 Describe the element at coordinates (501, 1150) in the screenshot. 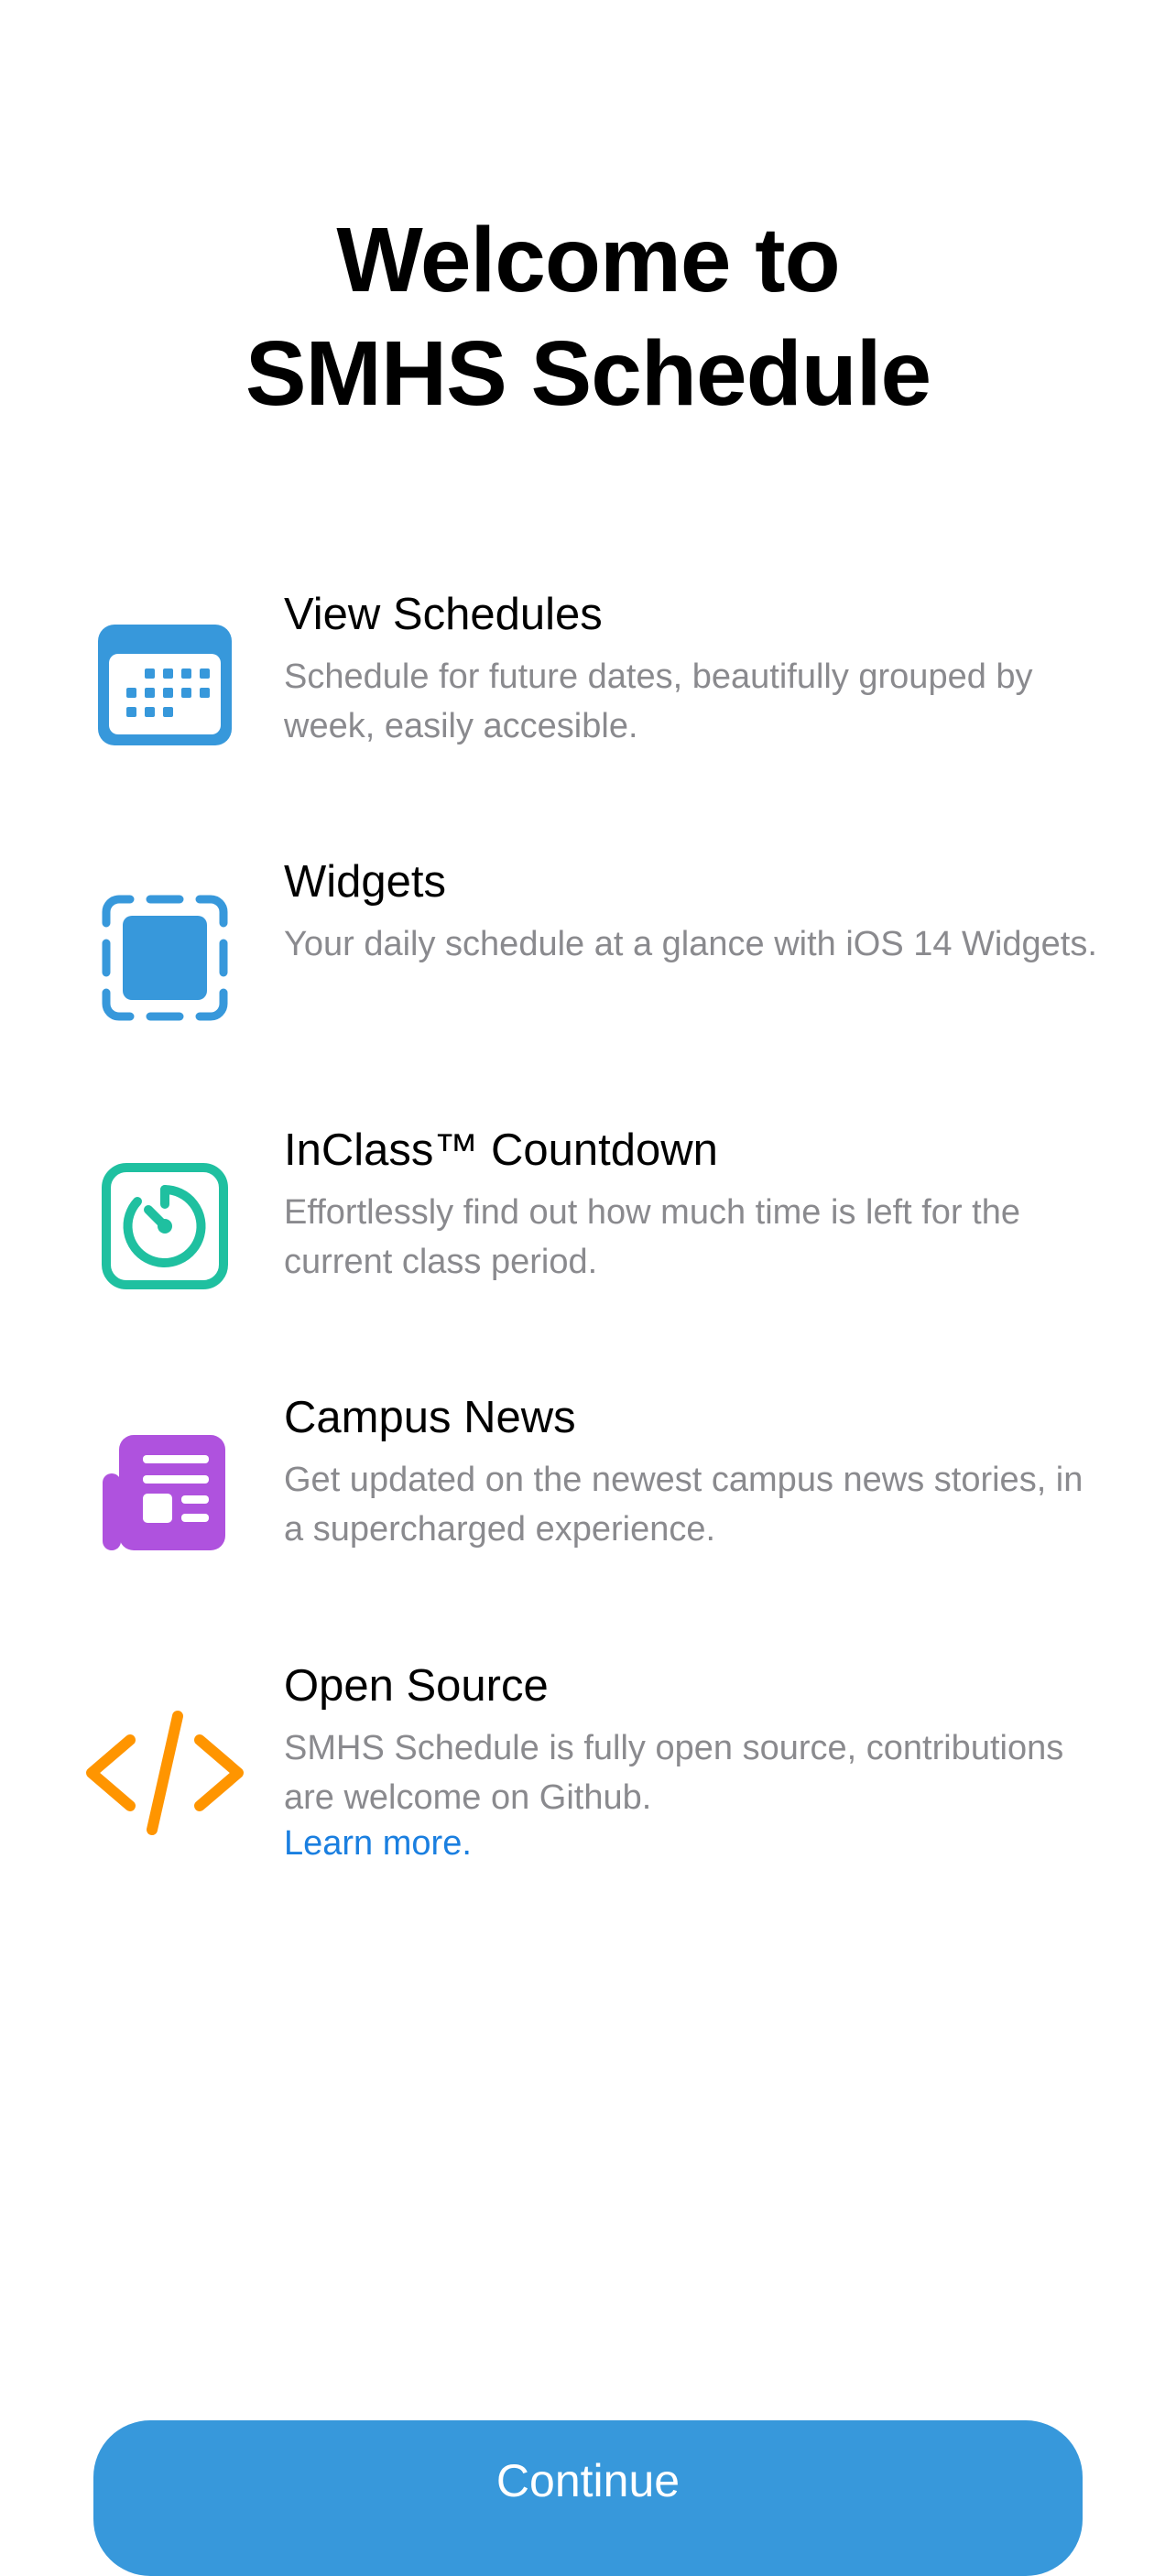

I see `feature-title: InClass™ Countdown` at that location.